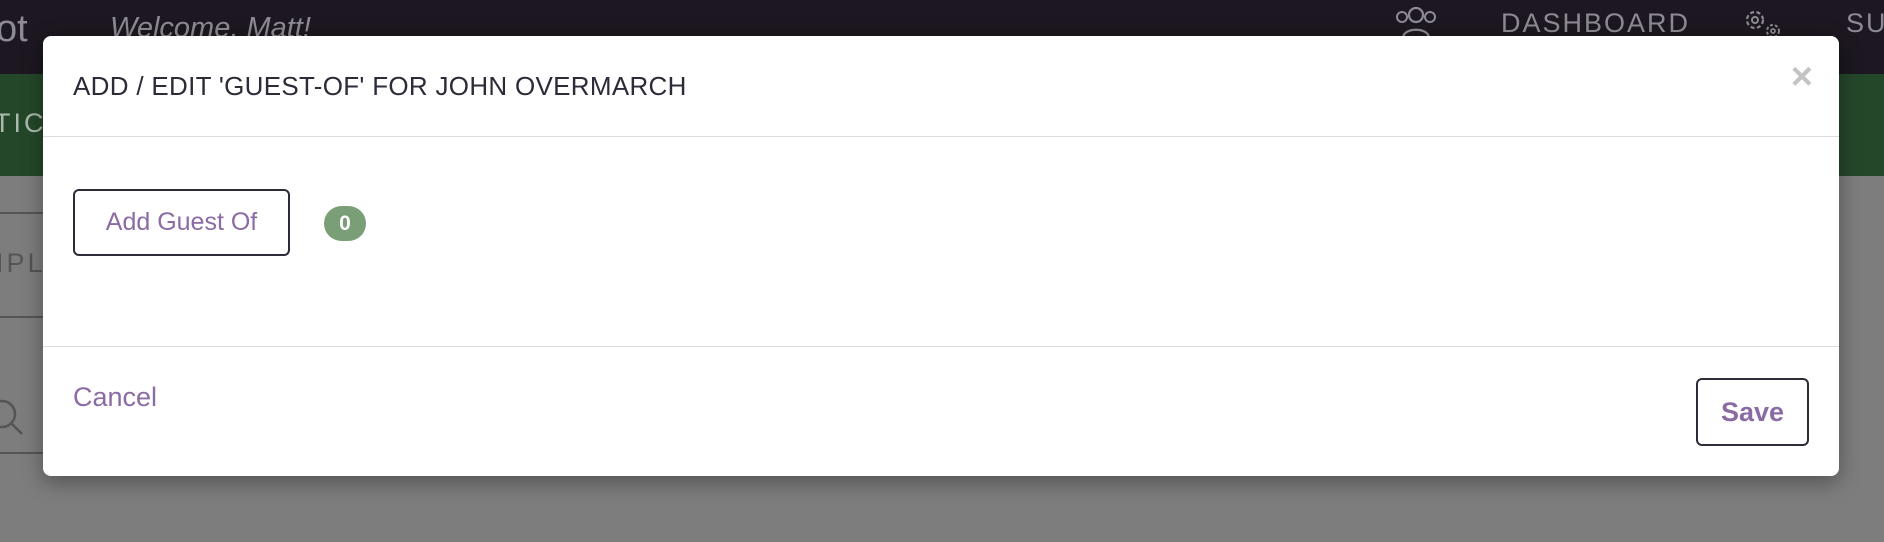 This screenshot has height=542, width=1884. Describe the element at coordinates (345, 223) in the screenshot. I see `guest-count-badge: 0` at that location.